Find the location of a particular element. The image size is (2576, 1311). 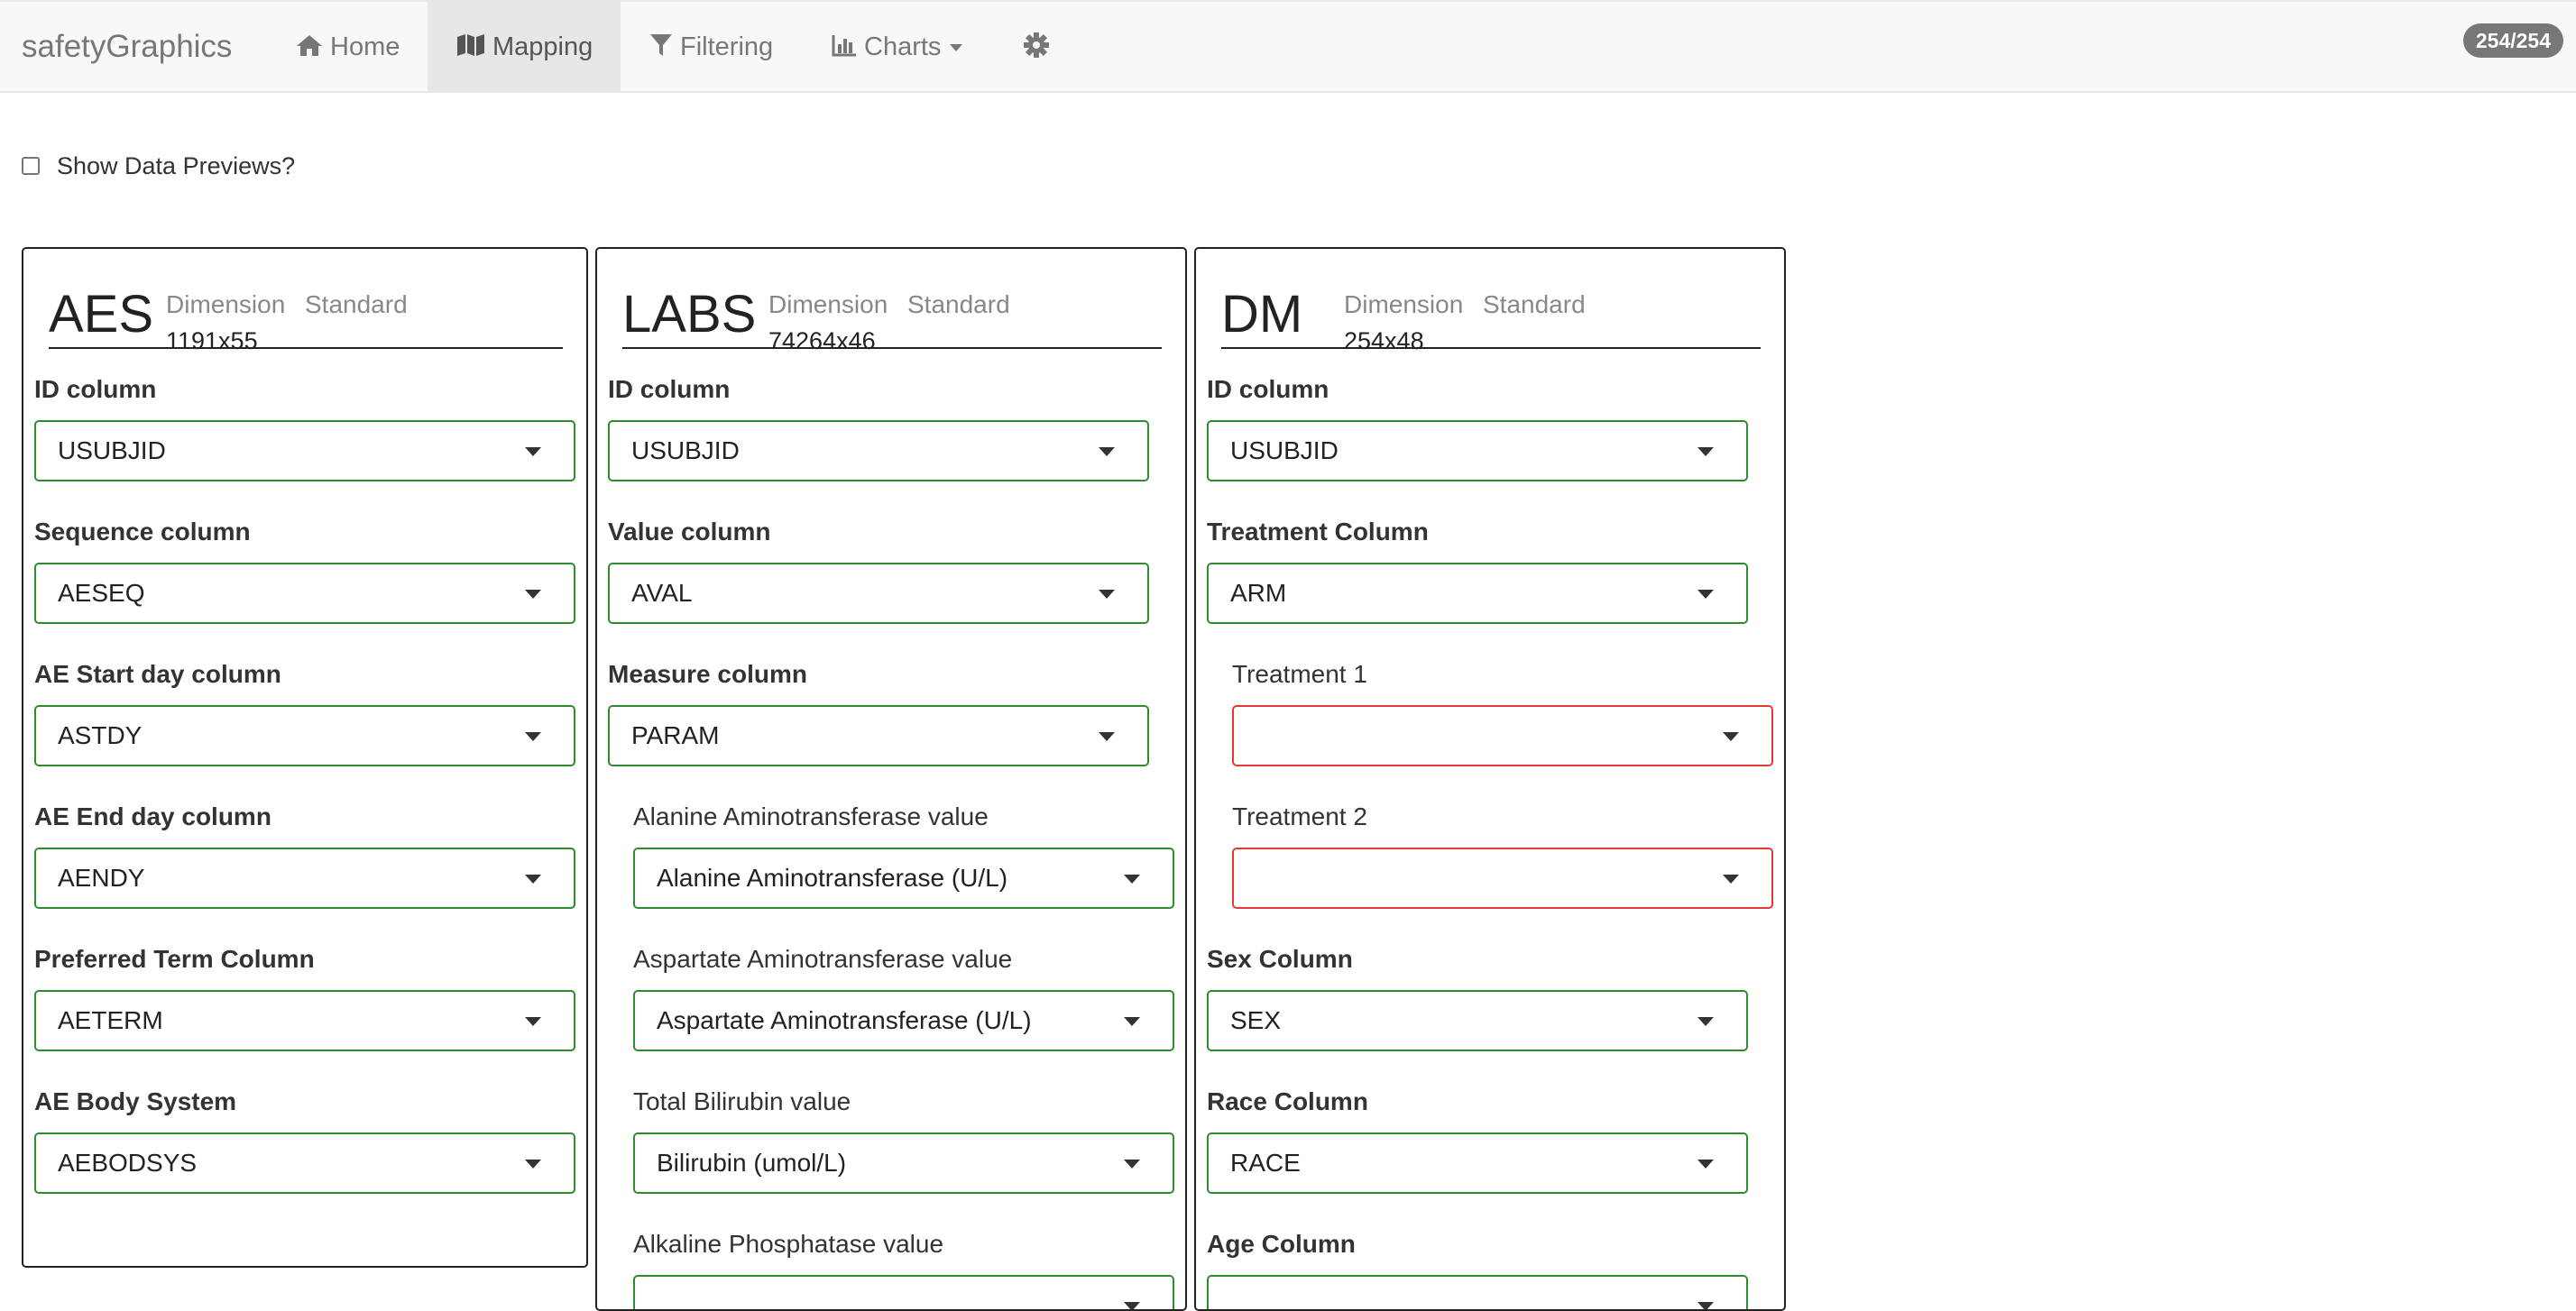

panel-title: AES is located at coordinates (101, 314).